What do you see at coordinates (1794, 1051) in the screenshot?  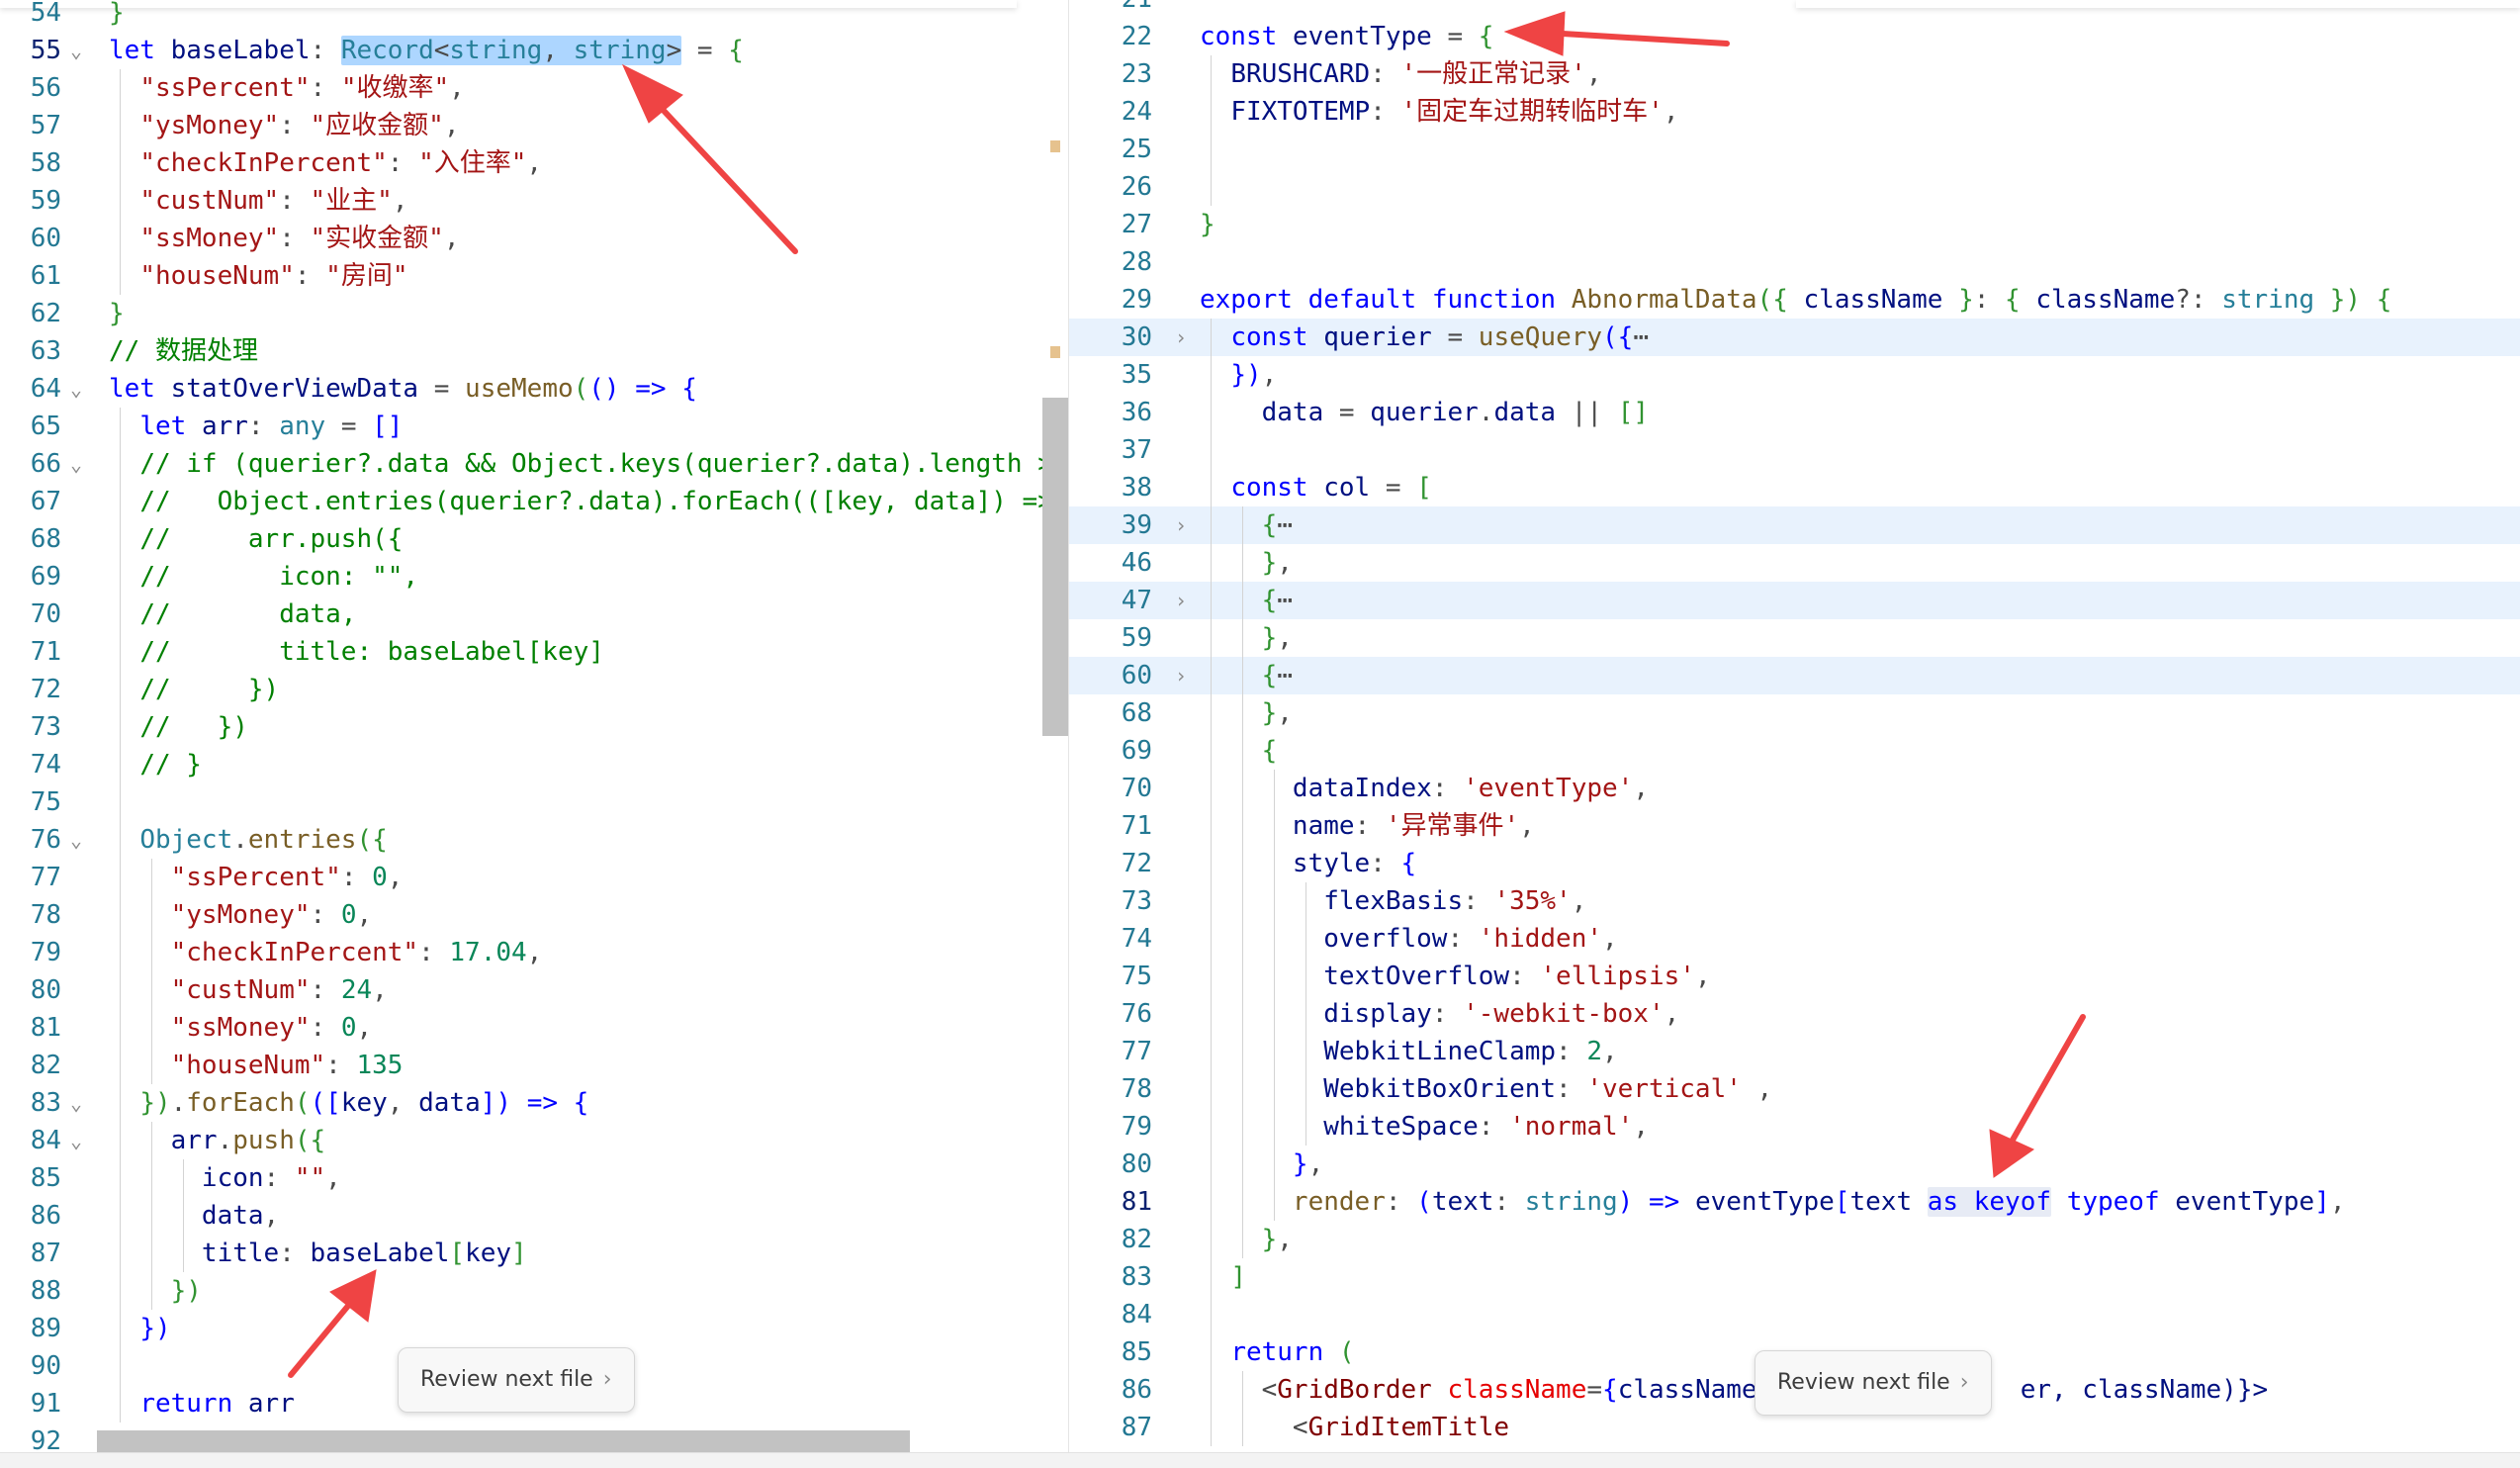 I see `code-line: 77 WebkitLineClamp: 2,` at bounding box center [1794, 1051].